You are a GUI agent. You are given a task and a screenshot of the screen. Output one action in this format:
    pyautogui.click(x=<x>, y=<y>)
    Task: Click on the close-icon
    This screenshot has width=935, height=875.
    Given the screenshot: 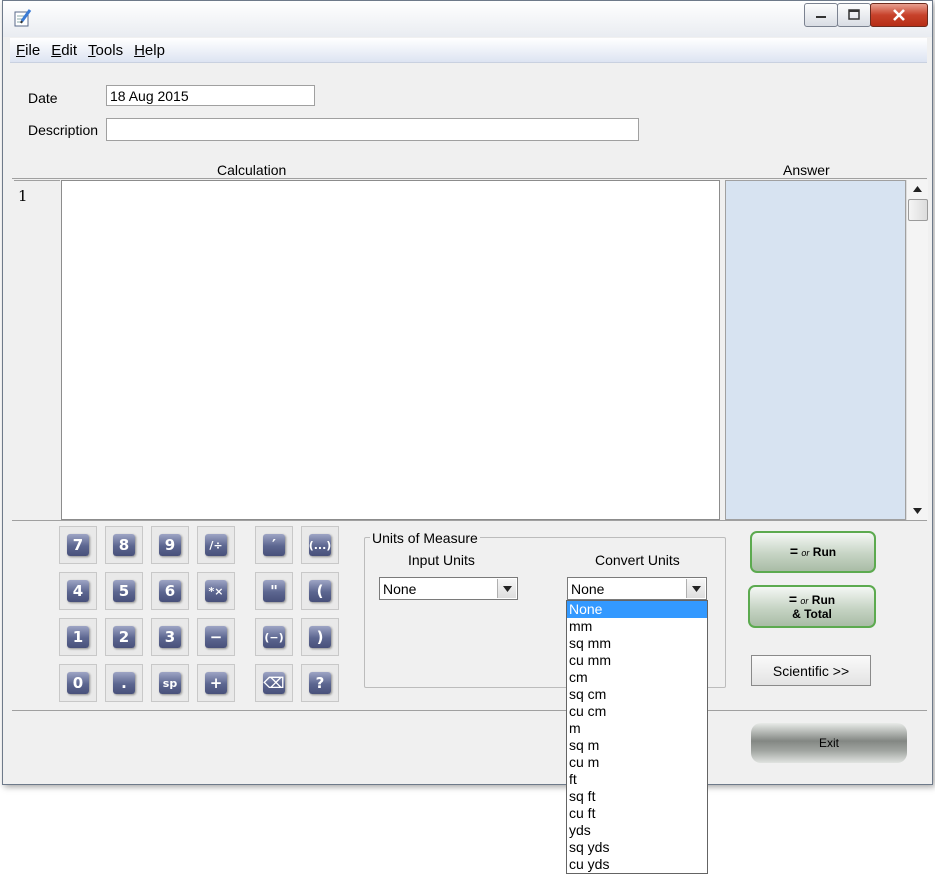 What is the action you would take?
    pyautogui.click(x=899, y=15)
    